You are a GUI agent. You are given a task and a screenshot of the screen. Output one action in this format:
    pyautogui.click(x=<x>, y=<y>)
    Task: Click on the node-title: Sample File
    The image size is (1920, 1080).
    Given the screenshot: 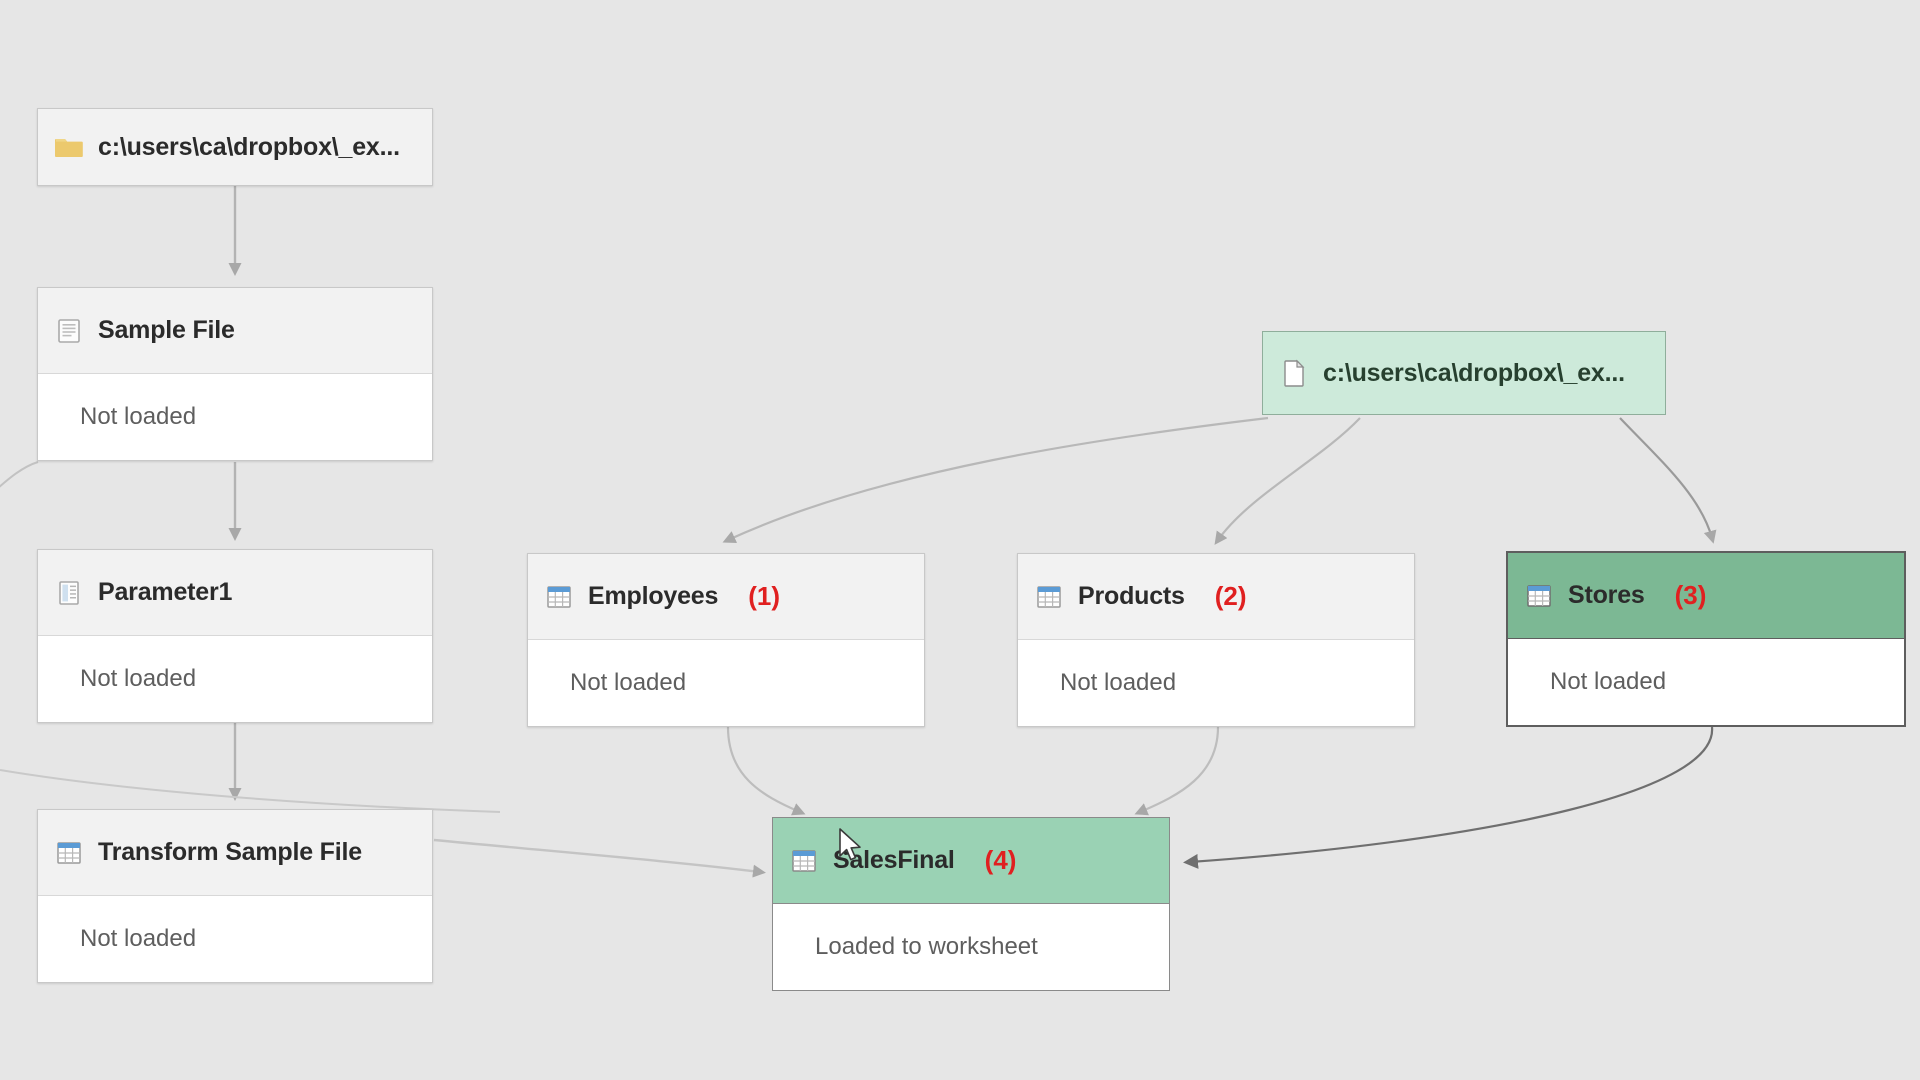 What is the action you would take?
    pyautogui.click(x=166, y=330)
    